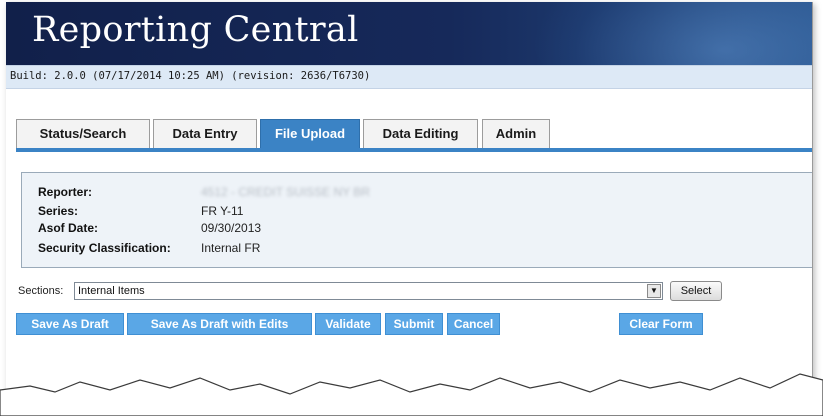 This screenshot has height=416, width=823. Describe the element at coordinates (310, 134) in the screenshot. I see `tab-file-upload: File Upload` at that location.